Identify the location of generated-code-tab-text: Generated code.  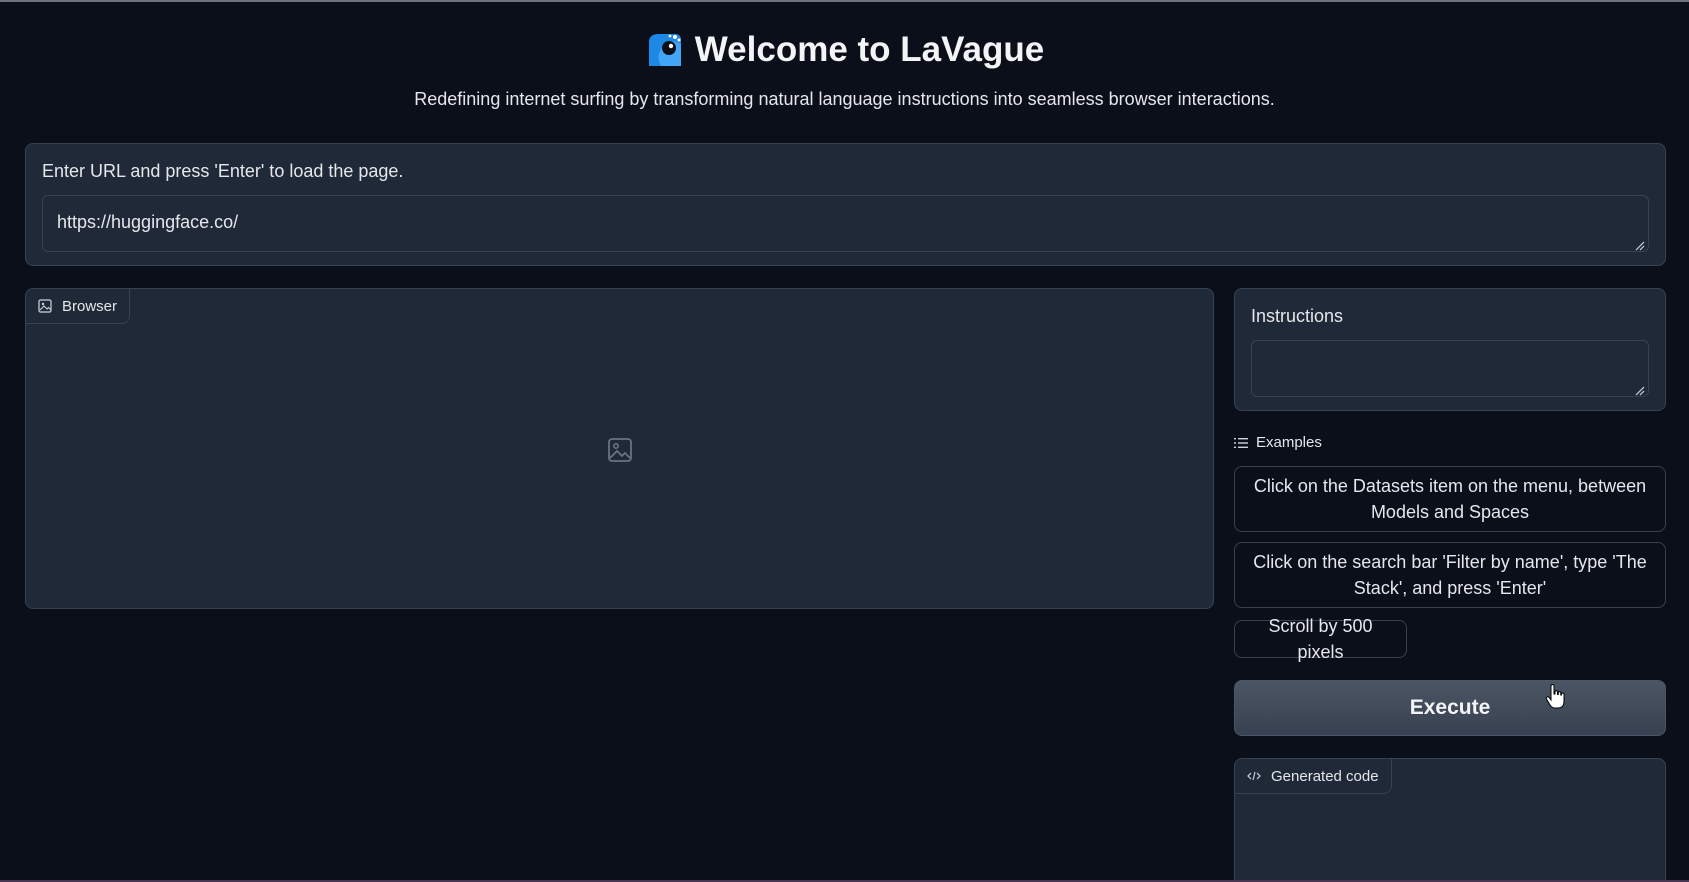
(1325, 776).